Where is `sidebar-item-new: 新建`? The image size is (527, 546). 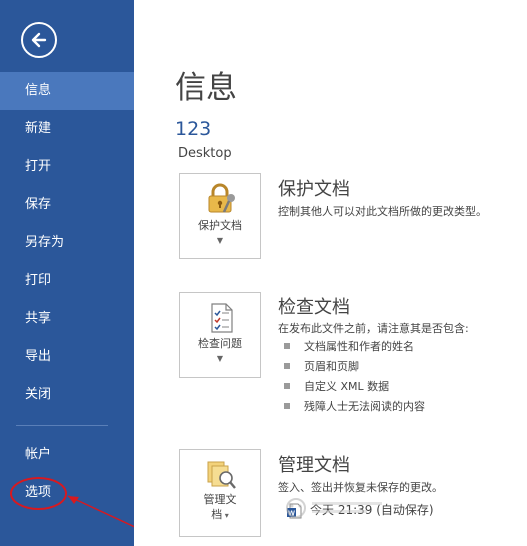
sidebar-item-new: 新建 is located at coordinates (67, 129).